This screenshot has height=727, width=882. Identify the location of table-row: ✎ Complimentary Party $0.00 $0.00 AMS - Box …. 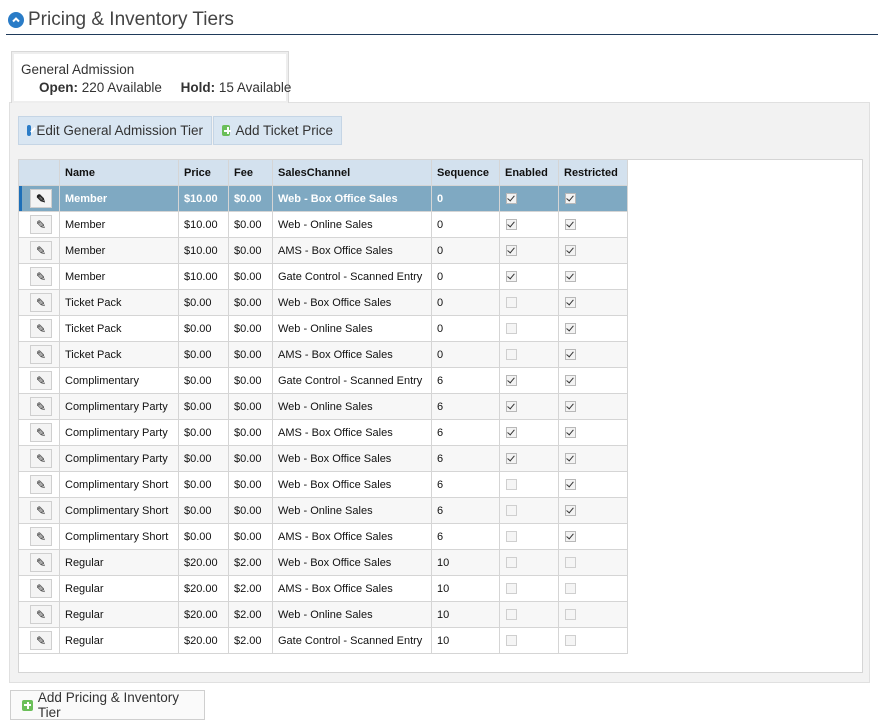
(323, 432).